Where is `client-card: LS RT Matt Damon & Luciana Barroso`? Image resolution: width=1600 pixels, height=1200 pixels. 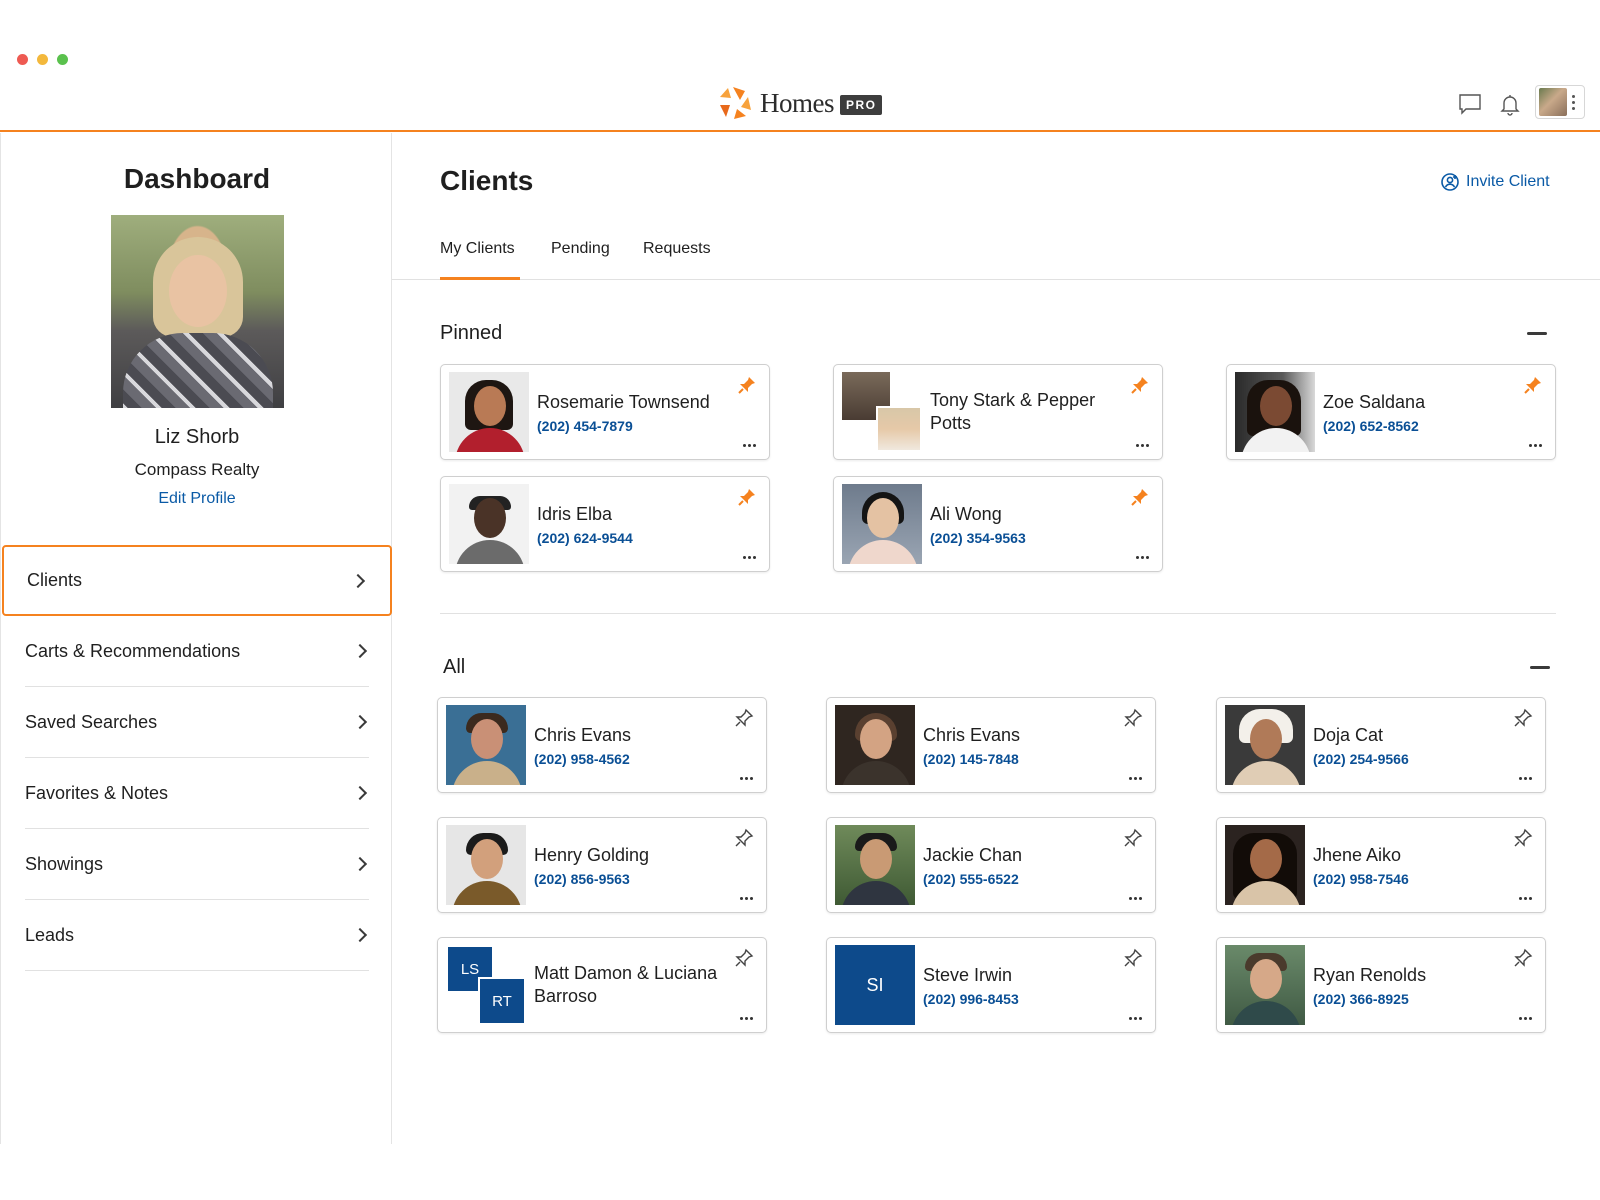
client-card: LS RT Matt Damon & Luciana Barroso is located at coordinates (602, 985).